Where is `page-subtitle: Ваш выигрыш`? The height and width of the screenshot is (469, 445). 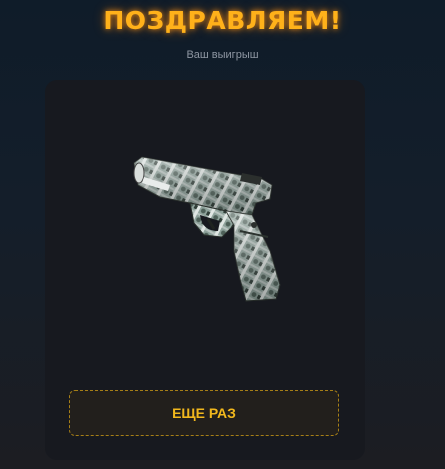
page-subtitle: Ваш выигрыш is located at coordinates (222, 55).